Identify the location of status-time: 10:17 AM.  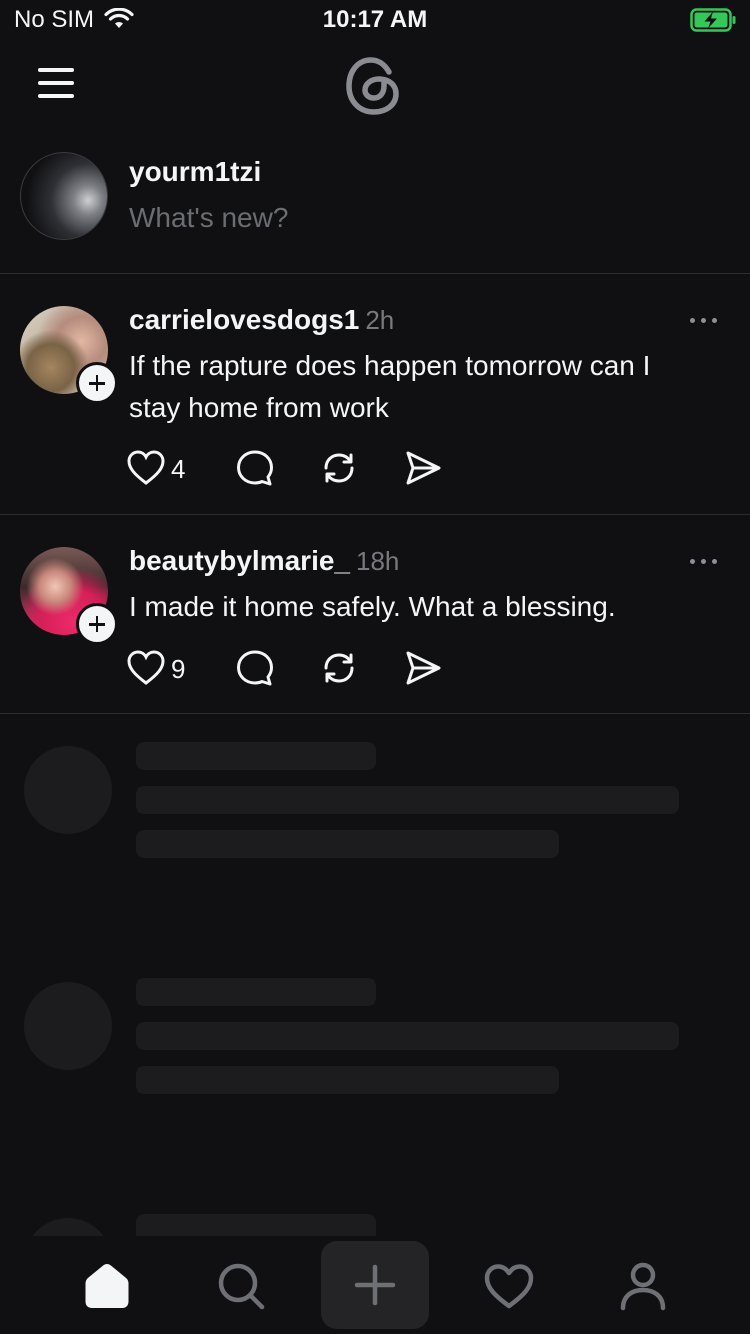
(375, 19).